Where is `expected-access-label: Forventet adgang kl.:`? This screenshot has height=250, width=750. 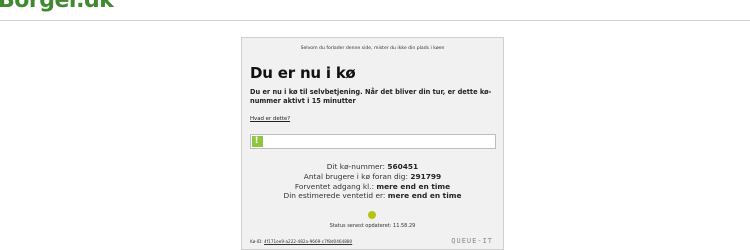
expected-access-label: Forventet adgang kl.: is located at coordinates (335, 186).